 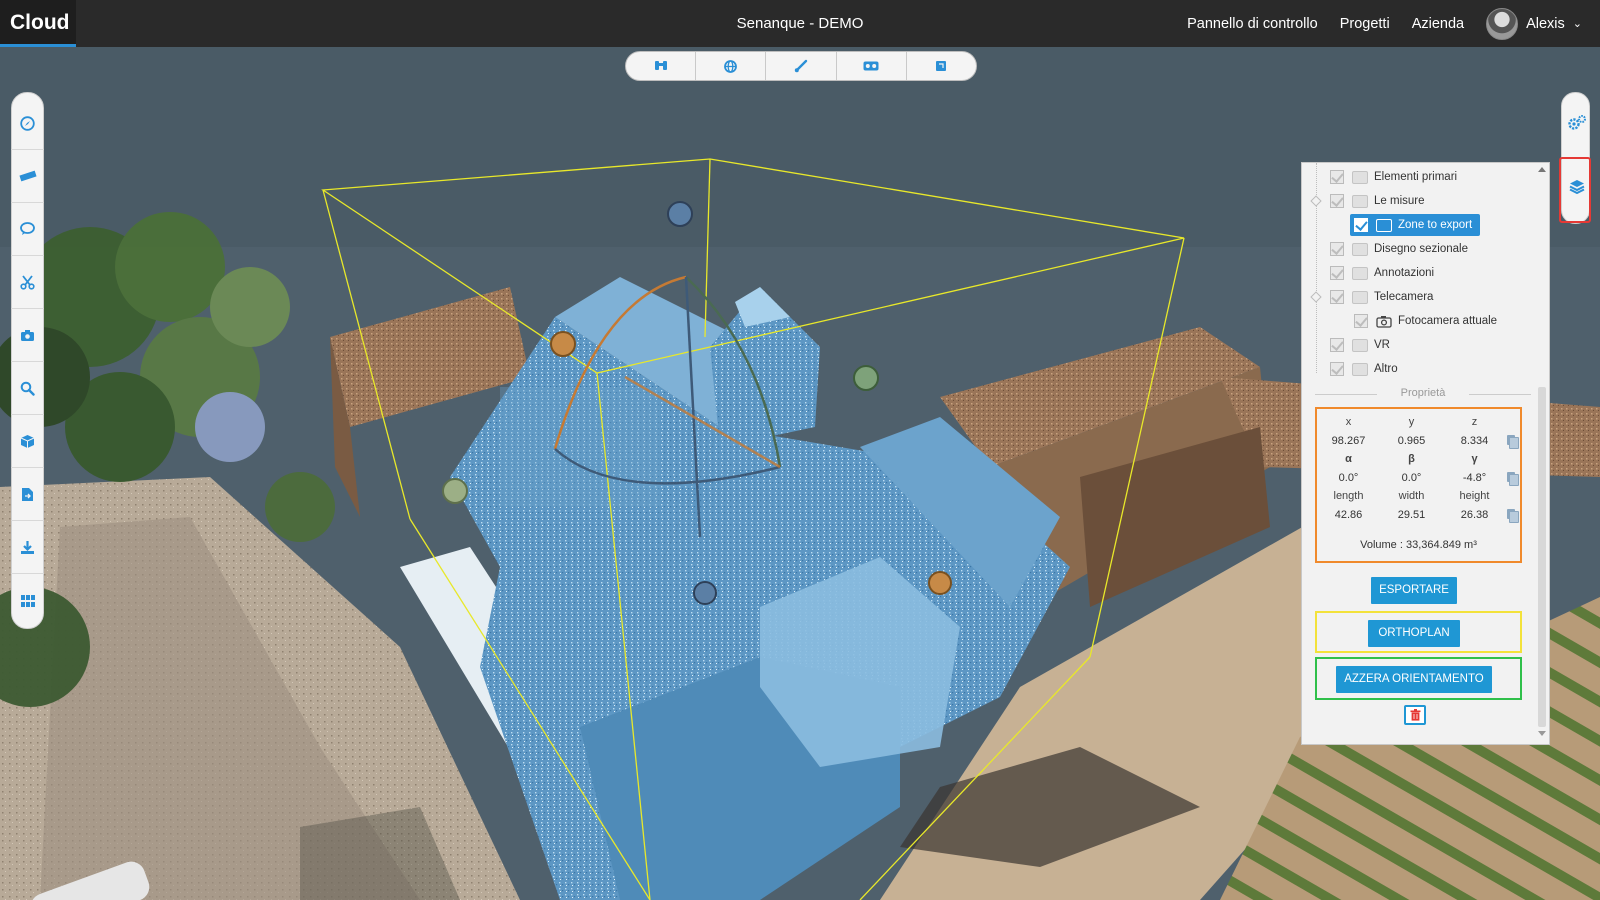 I want to click on size-values-row: 42.86 29.51 26.38, so click(x=1418, y=515).